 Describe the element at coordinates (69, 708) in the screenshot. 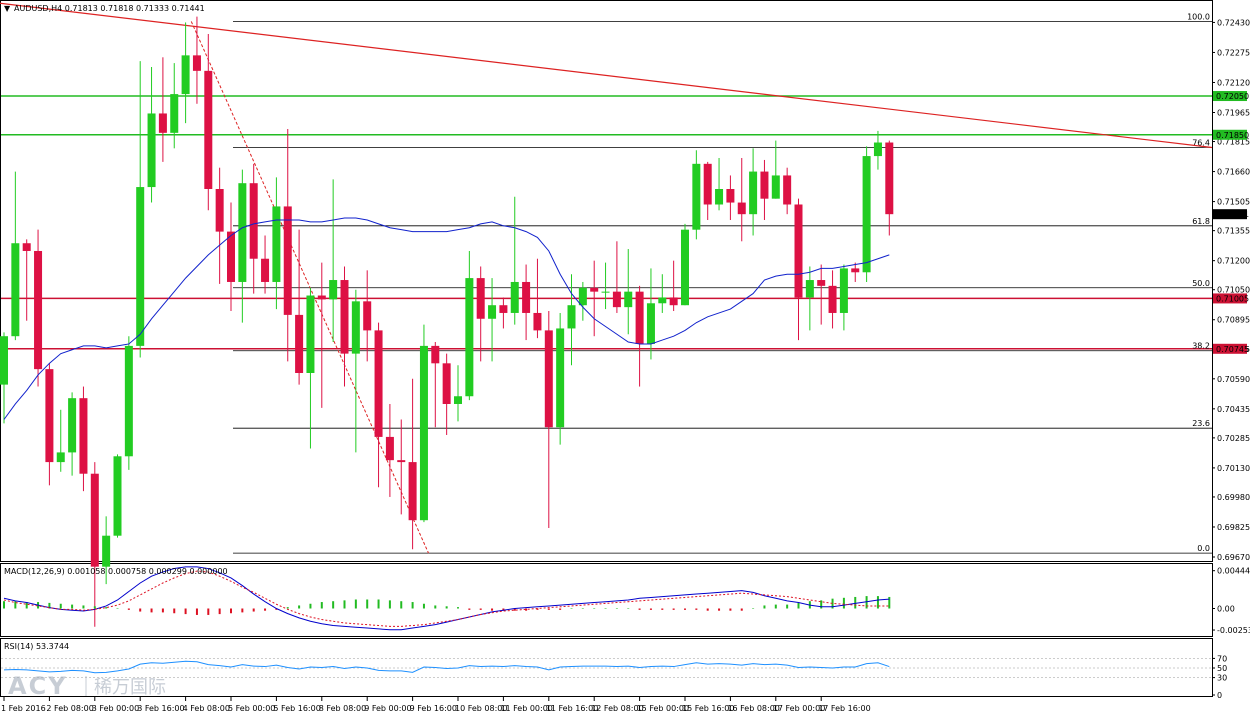

I see `x-tick-label: 2 Feb 08:00` at that location.